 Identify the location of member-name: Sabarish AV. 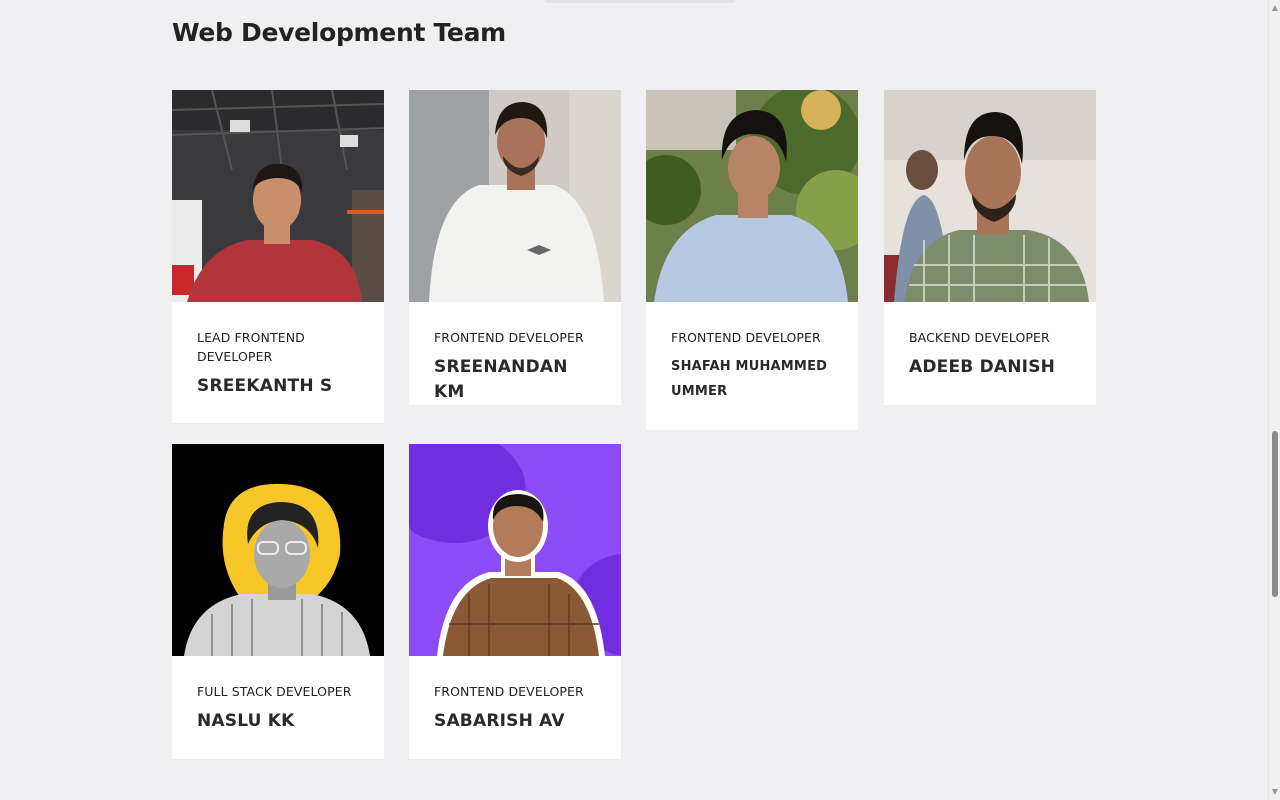
(499, 721).